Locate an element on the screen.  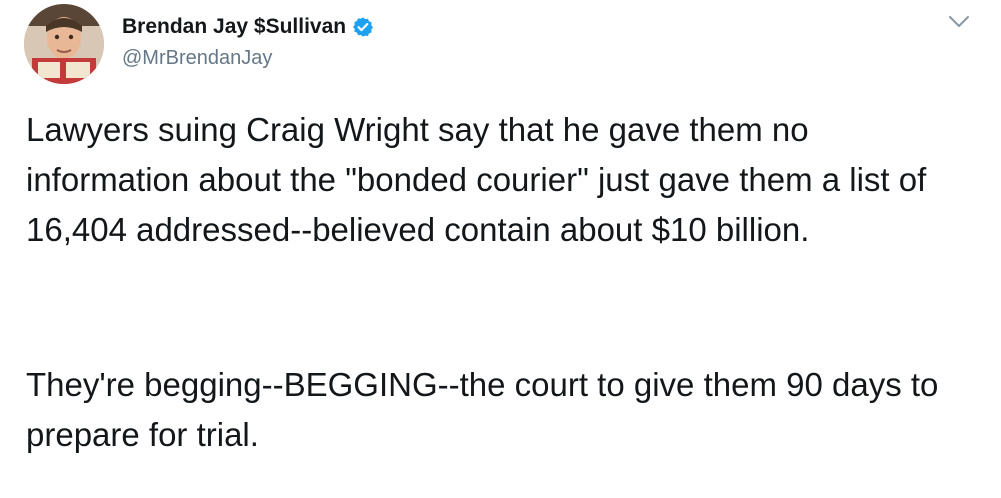
avatar is located at coordinates (64, 44).